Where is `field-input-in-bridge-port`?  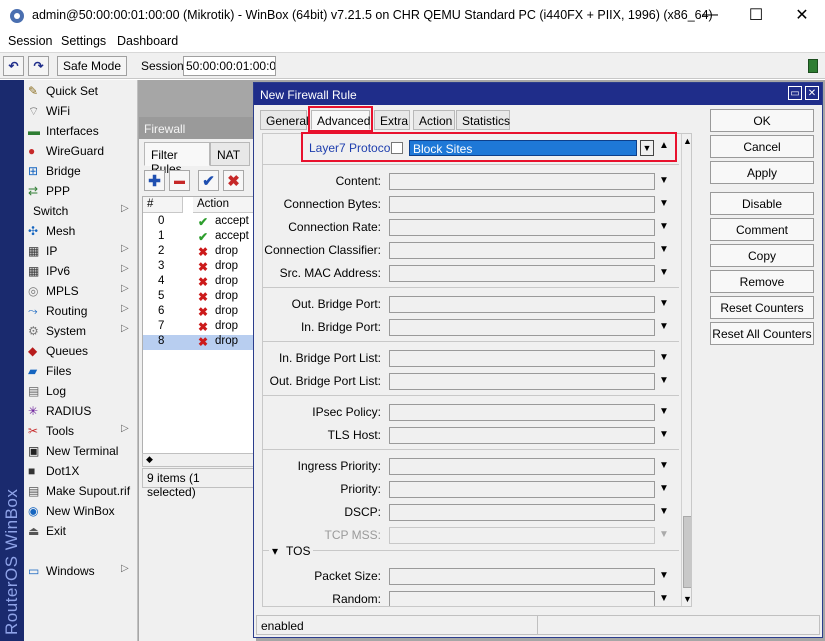
field-input-in-bridge-port is located at coordinates (522, 327).